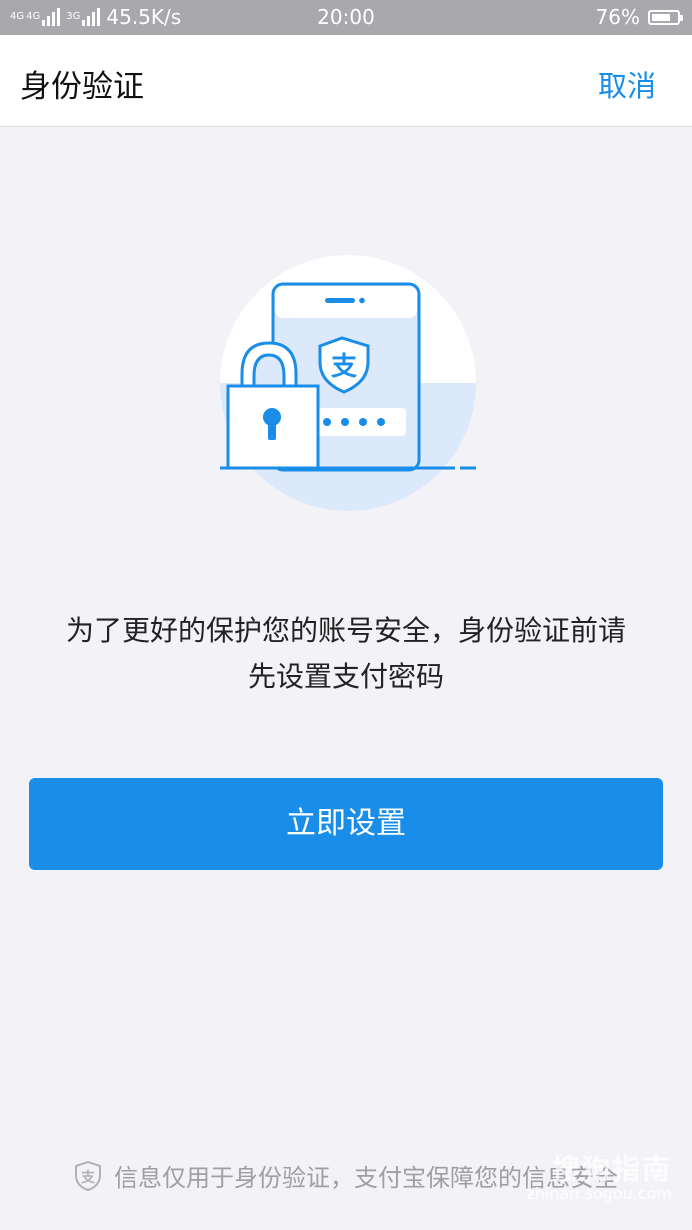  I want to click on status-right: 76%, so click(639, 17).